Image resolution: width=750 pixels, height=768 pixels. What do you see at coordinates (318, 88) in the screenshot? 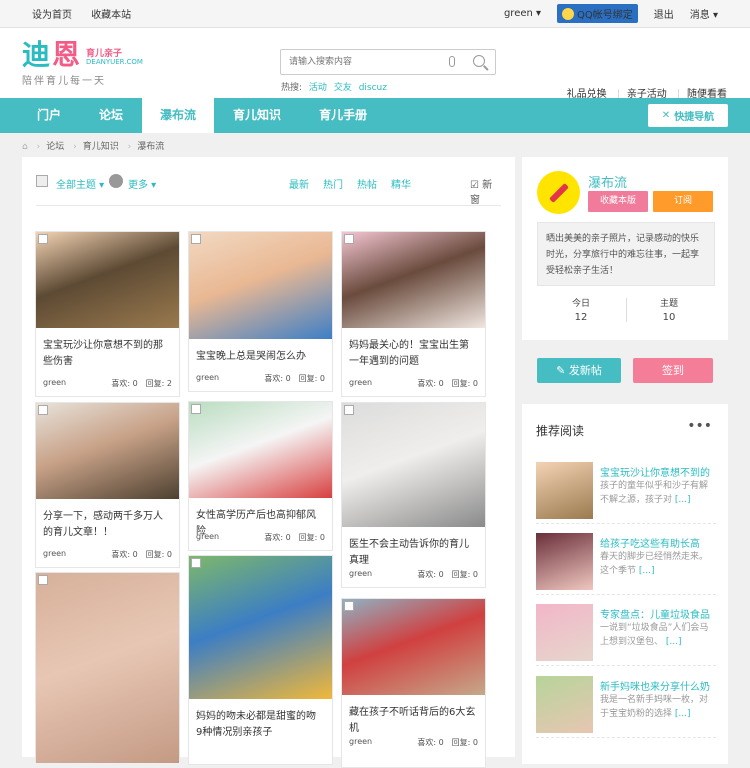
I see `hot-search-item: 活动` at bounding box center [318, 88].